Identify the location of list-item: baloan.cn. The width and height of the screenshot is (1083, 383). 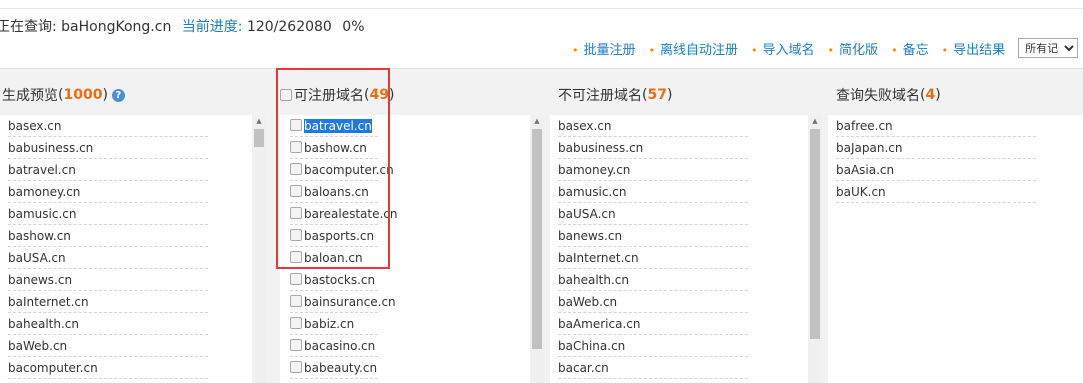
(412, 258).